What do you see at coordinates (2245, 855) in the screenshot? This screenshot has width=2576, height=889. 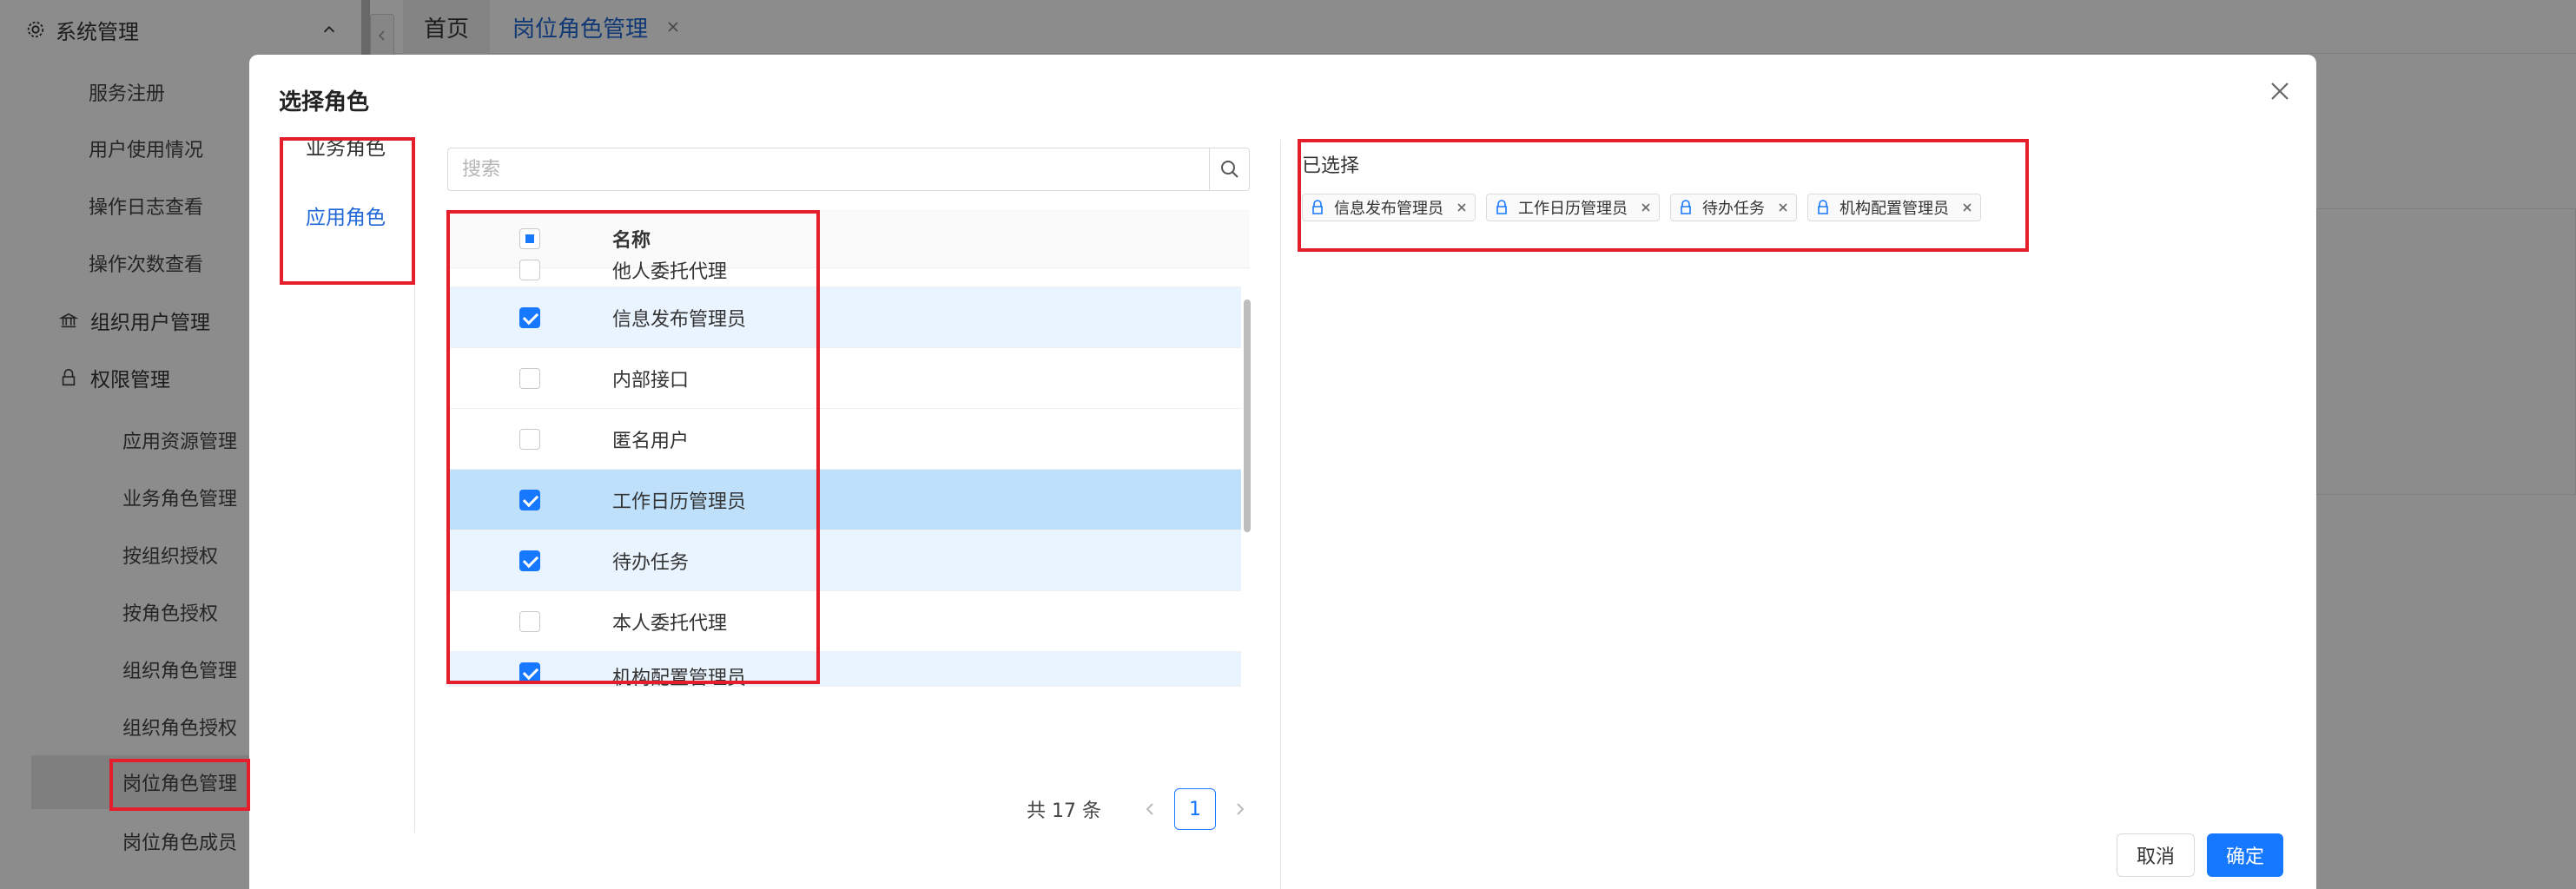 I see `confirm-button: 确定` at bounding box center [2245, 855].